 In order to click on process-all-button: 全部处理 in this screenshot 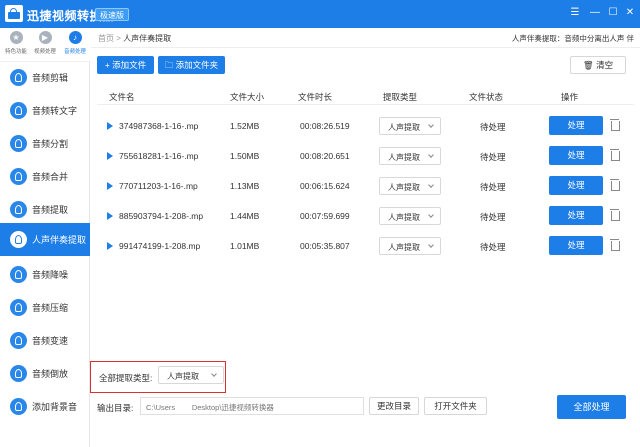, I will do `click(591, 407)`.